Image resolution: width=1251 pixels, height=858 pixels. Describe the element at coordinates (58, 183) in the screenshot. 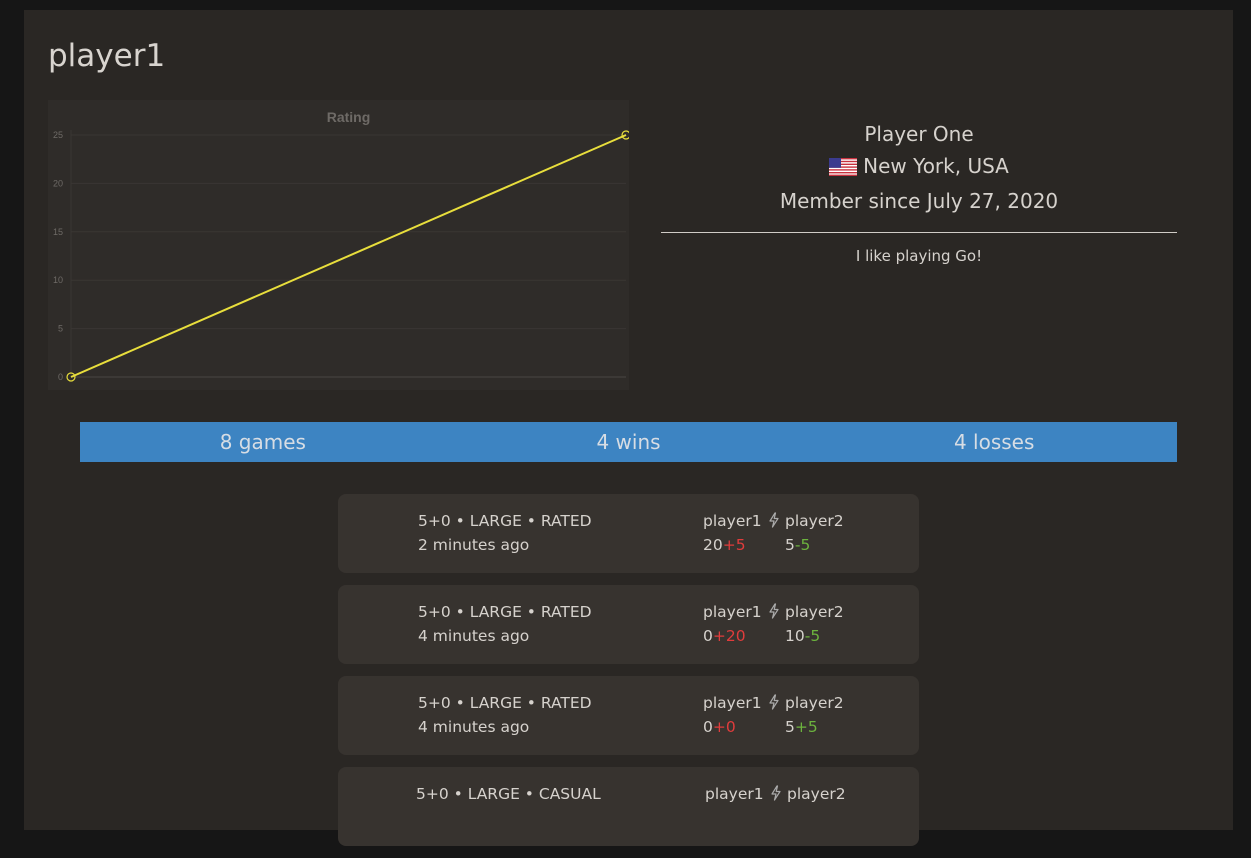

I see `y-tick-label: 20` at that location.